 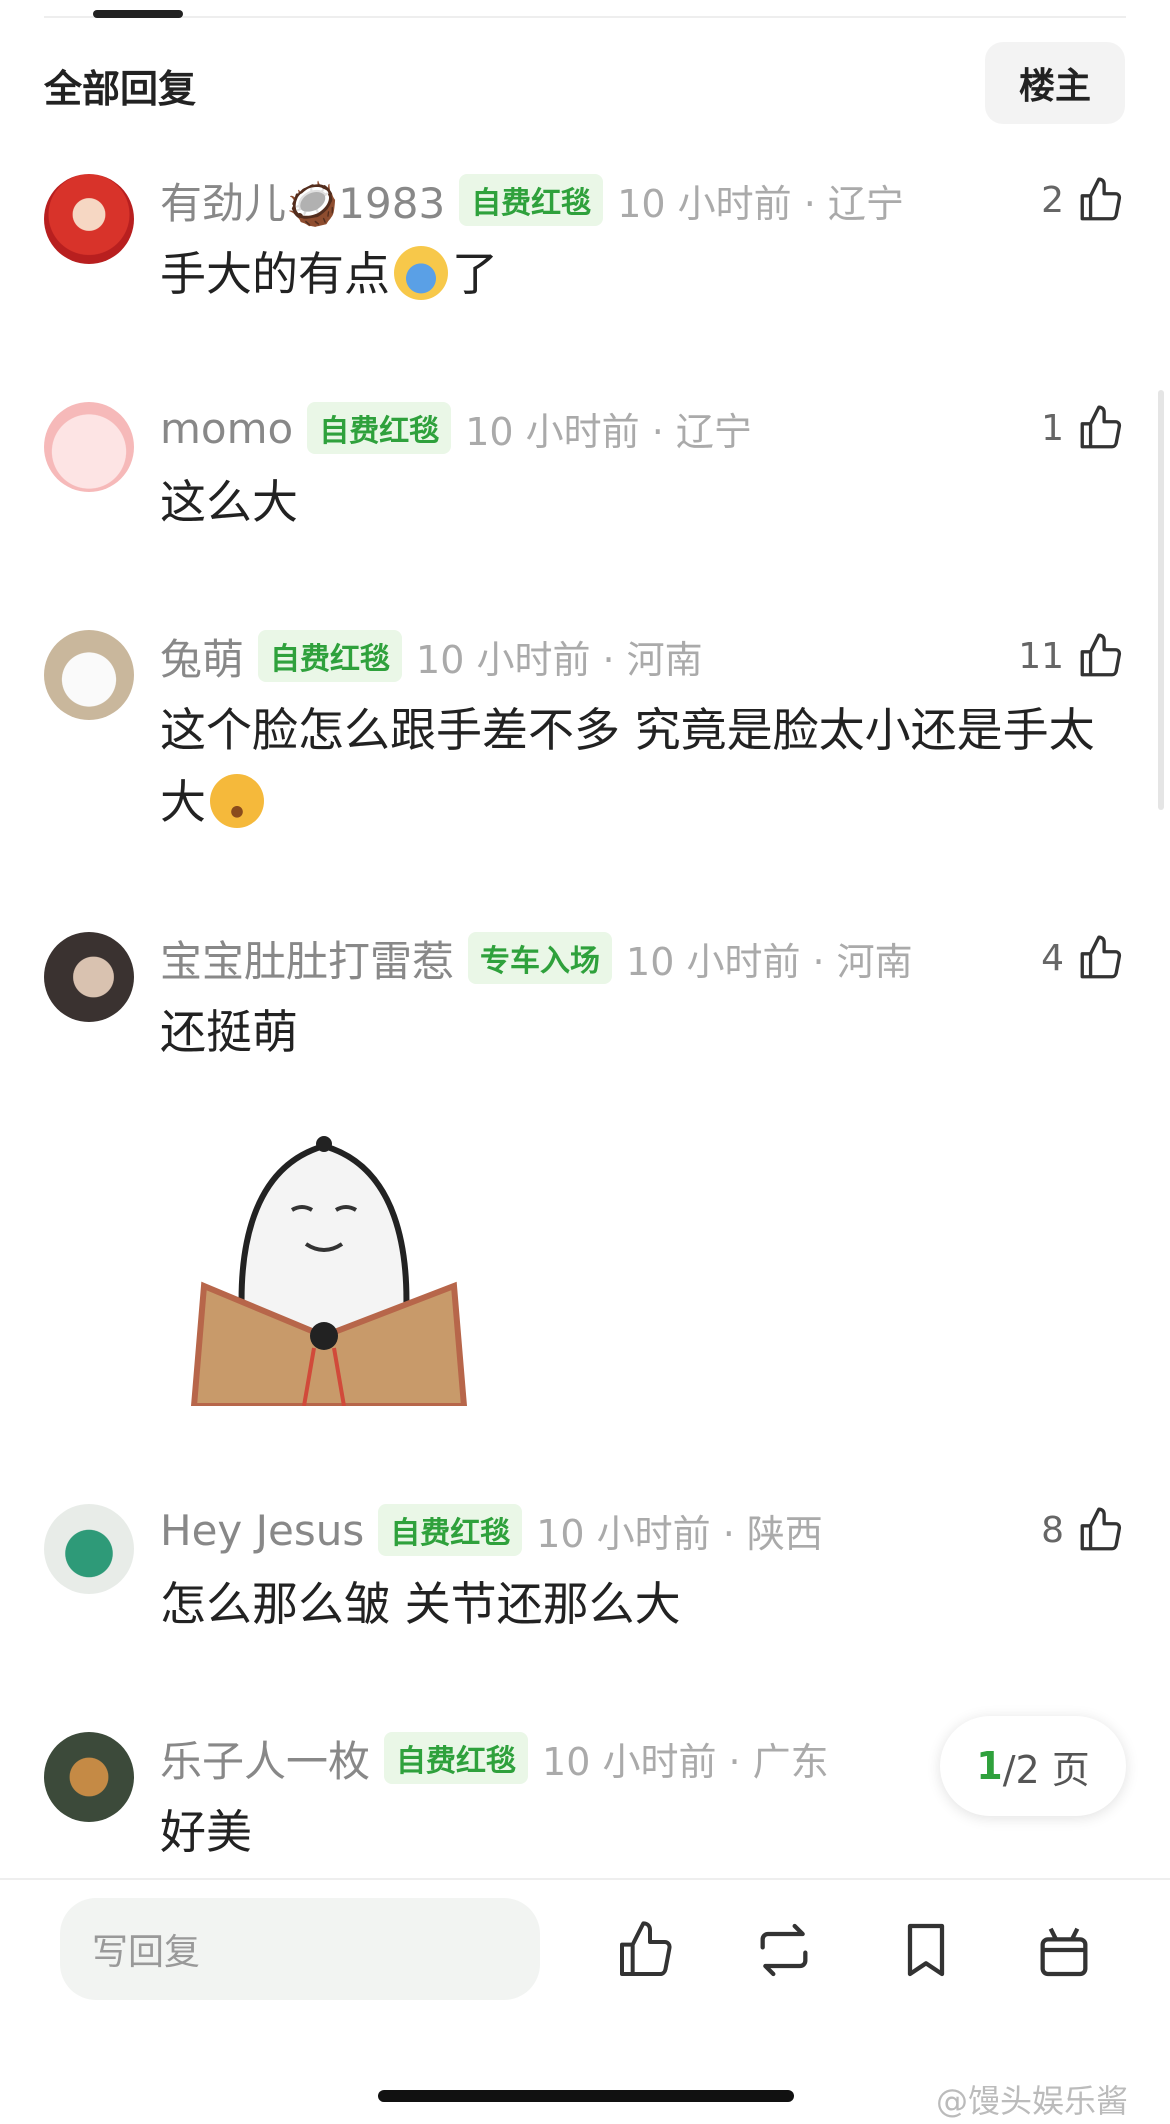 I want to click on timestamp-location: 10 小时前 · 广东, so click(x=685, y=1761).